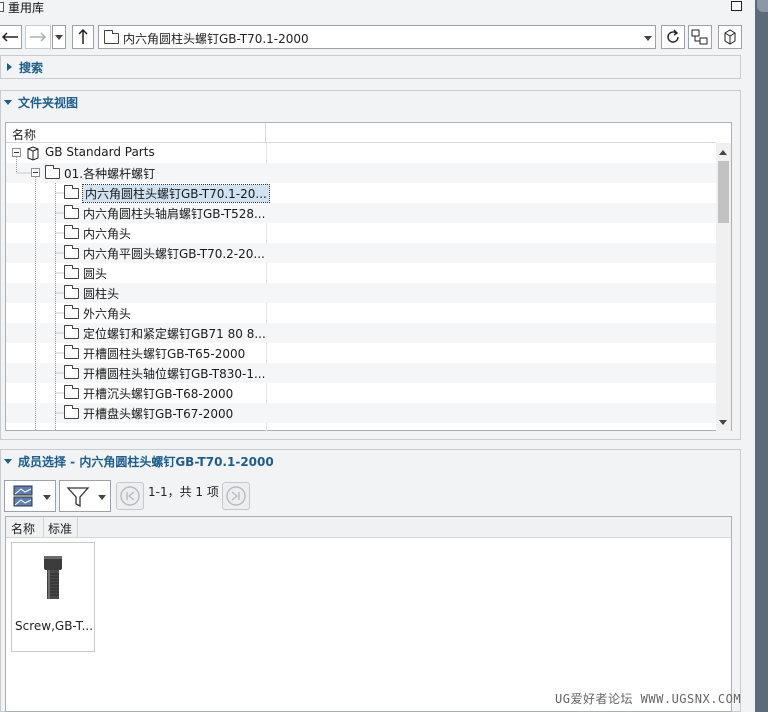  I want to click on next-page-icon, so click(236, 496).